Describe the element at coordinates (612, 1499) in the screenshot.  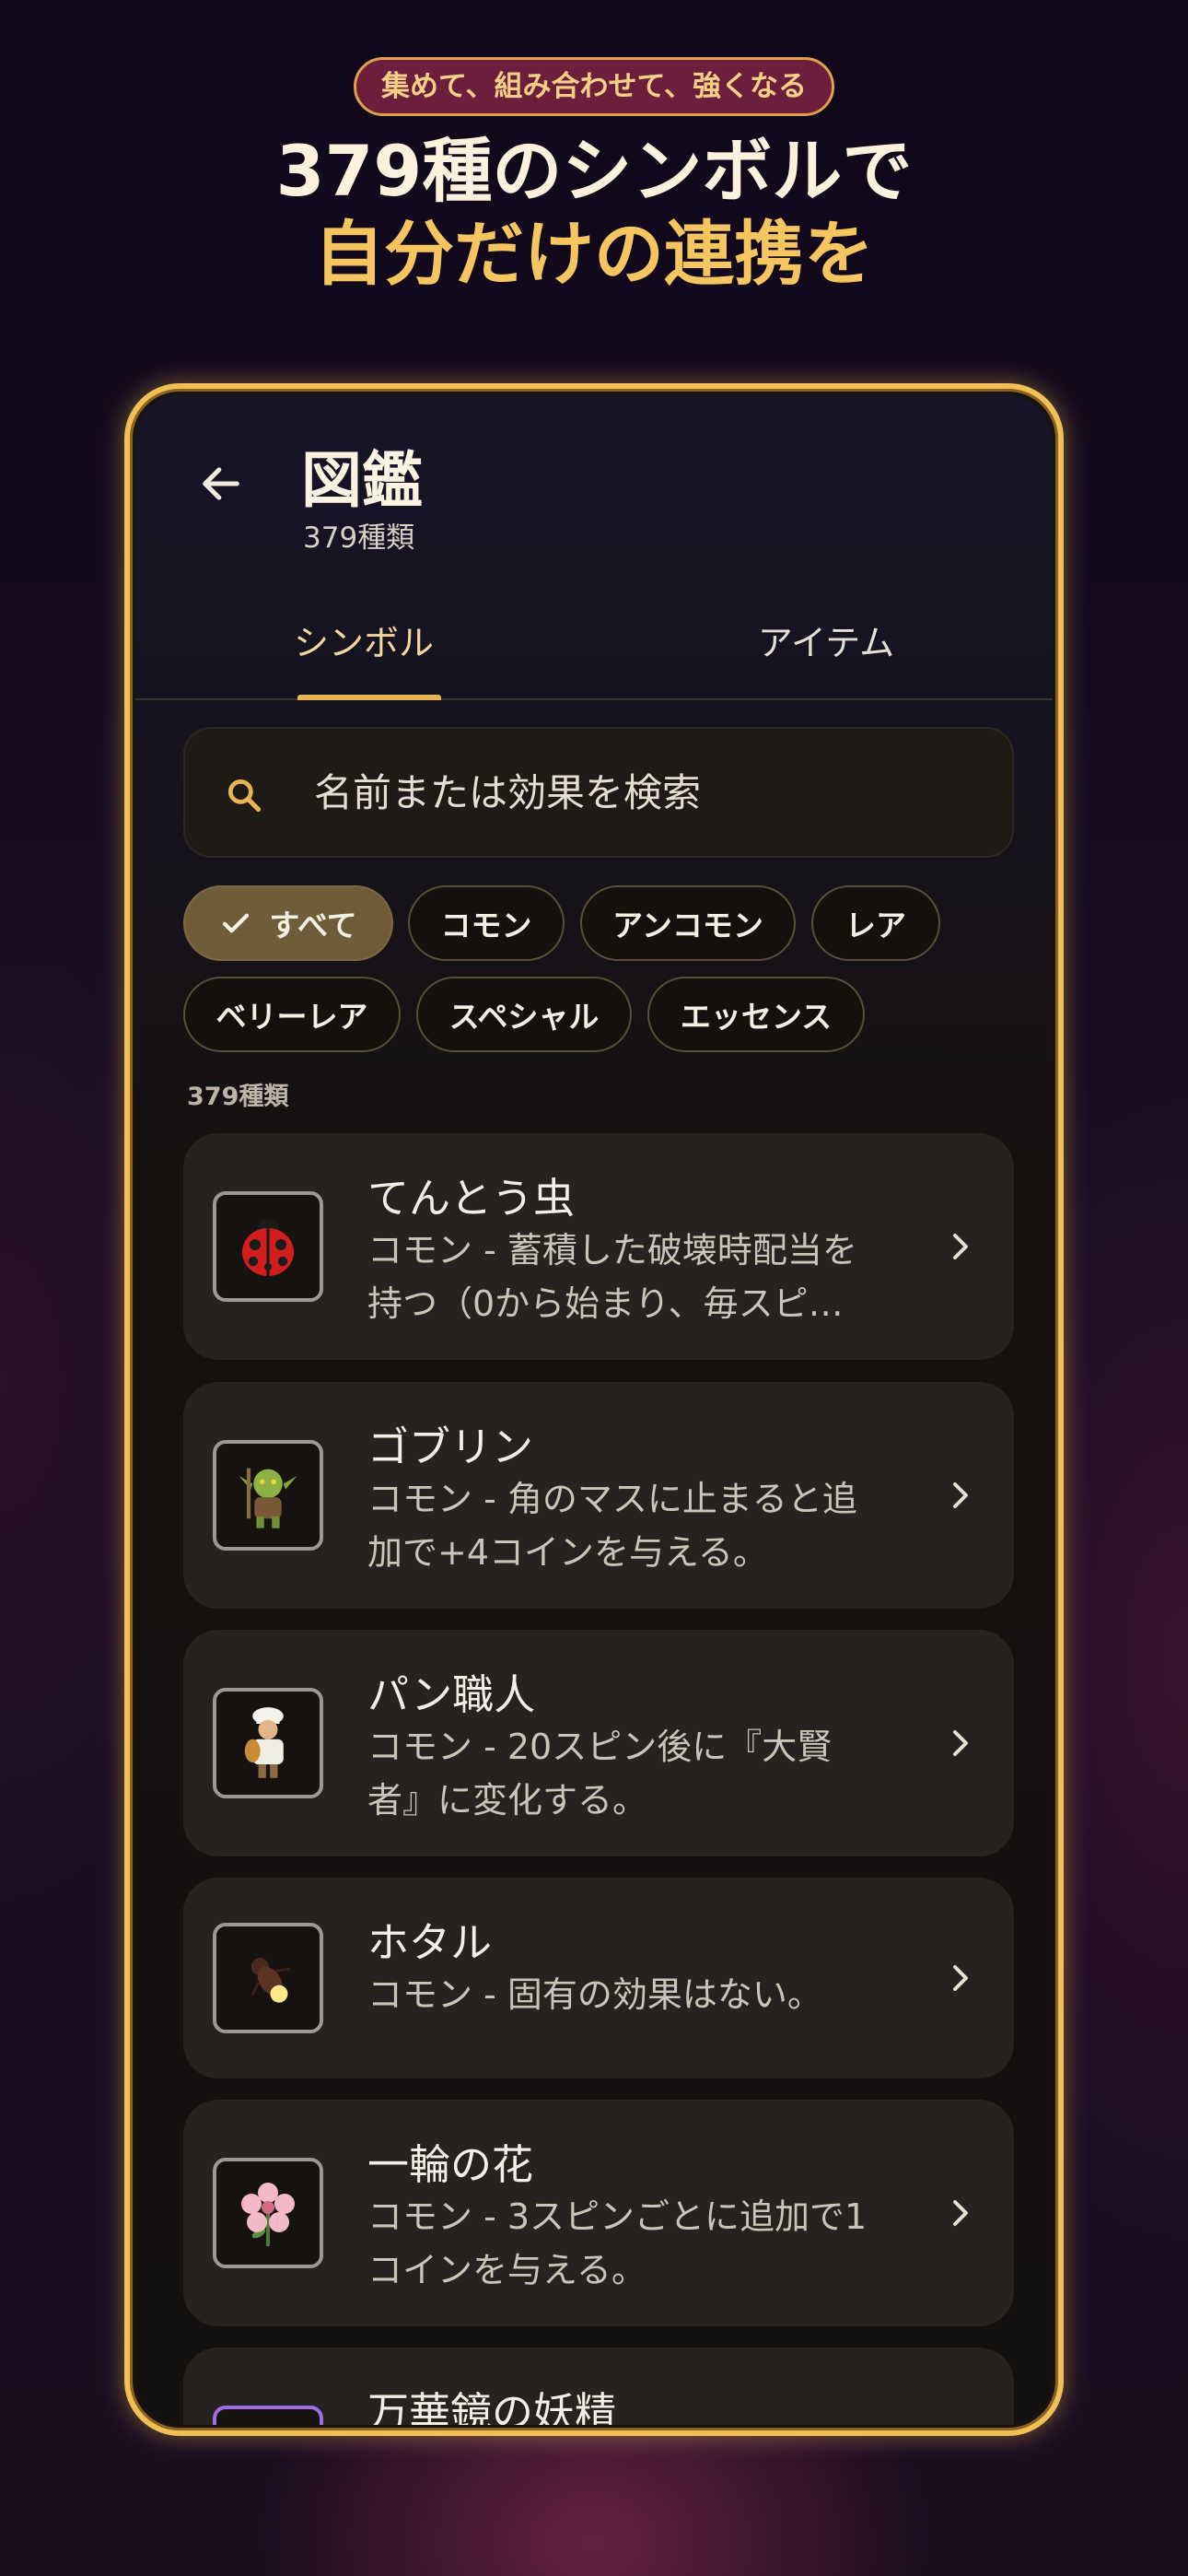
I see `symbol-description-line: コモン - 角のマスに止まると追` at that location.